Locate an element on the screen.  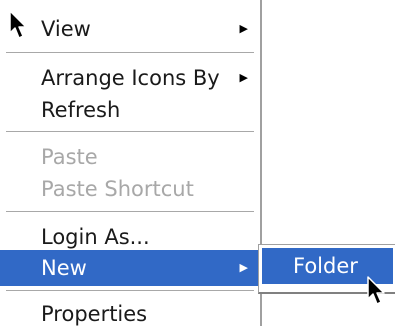
submenu-item-folder-label: Folder is located at coordinates (325, 266).